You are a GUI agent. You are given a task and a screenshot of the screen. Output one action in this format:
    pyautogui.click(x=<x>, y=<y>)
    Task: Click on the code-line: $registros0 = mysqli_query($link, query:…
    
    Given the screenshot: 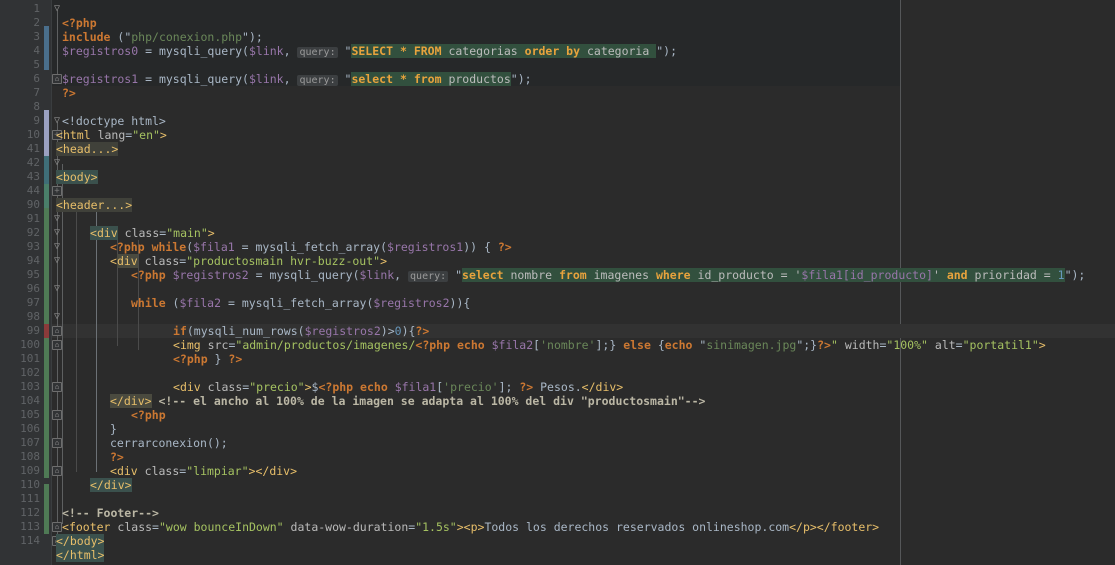 What is the action you would take?
    pyautogui.click(x=557, y=44)
    